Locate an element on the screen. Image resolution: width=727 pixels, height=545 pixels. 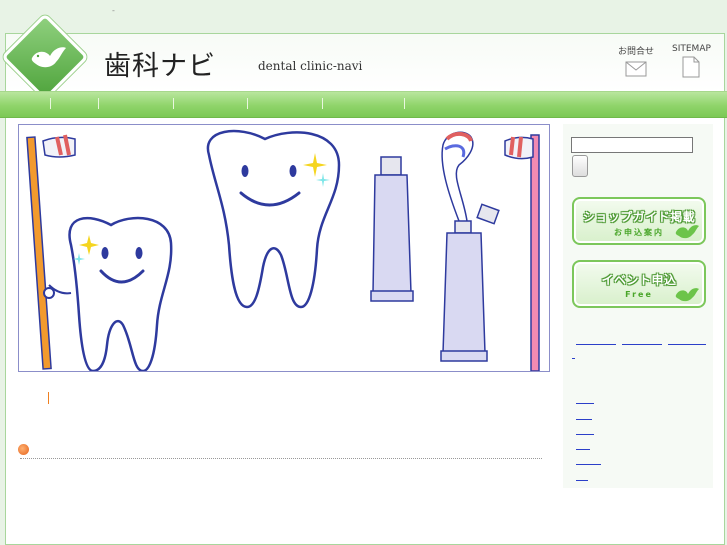
bullet-icon is located at coordinates (23, 449).